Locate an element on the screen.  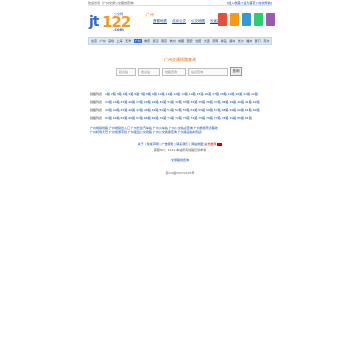
promo-icons is located at coordinates (246, 19).